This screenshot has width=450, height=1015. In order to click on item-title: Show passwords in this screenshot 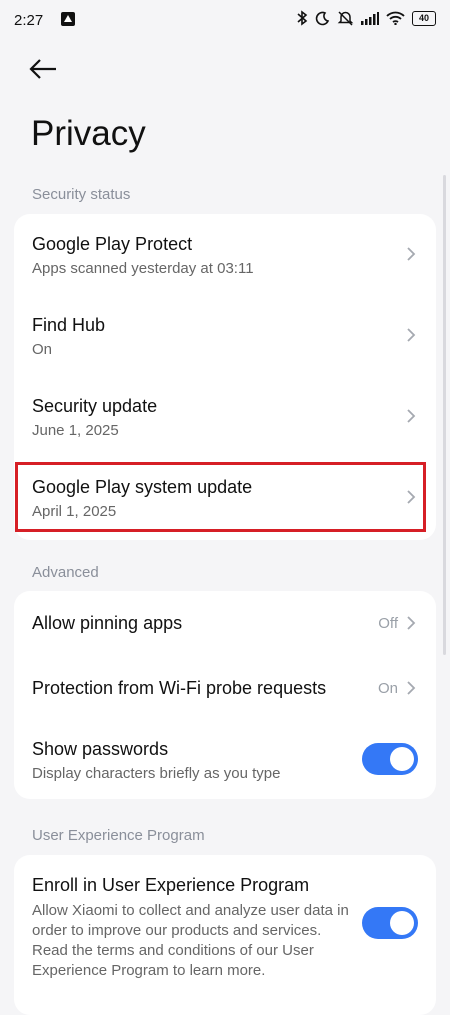, I will do `click(100, 749)`.